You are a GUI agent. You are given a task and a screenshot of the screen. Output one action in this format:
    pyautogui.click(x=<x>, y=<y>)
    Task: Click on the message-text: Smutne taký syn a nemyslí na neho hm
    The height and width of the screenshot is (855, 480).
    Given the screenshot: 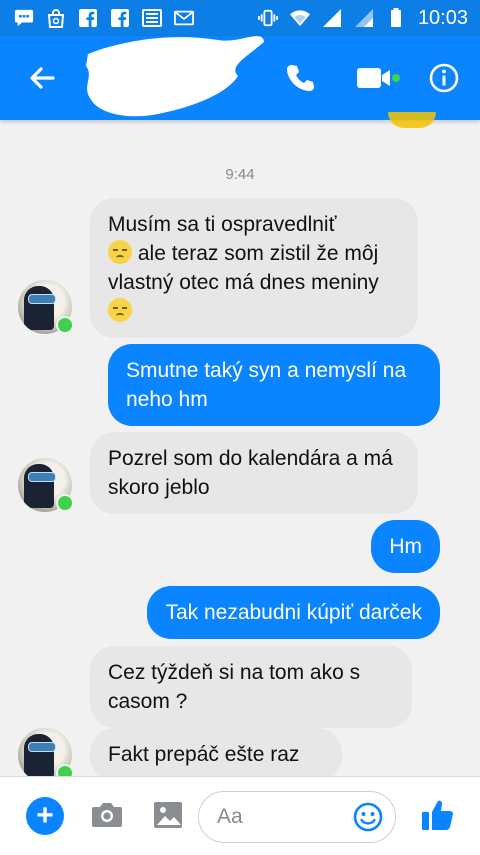 What is the action you would take?
    pyautogui.click(x=266, y=385)
    